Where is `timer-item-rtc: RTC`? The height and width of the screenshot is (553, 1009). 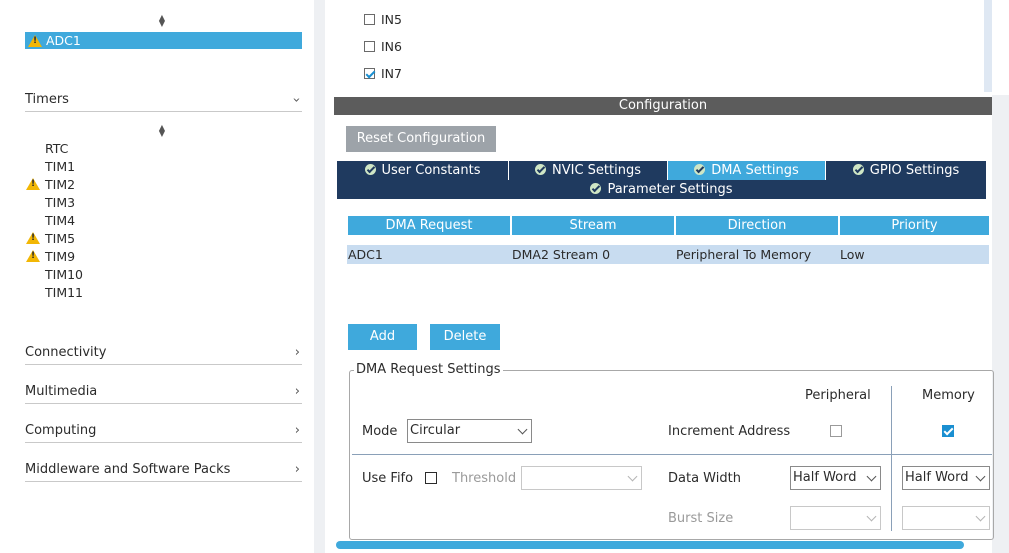
timer-item-rtc: RTC is located at coordinates (56, 149).